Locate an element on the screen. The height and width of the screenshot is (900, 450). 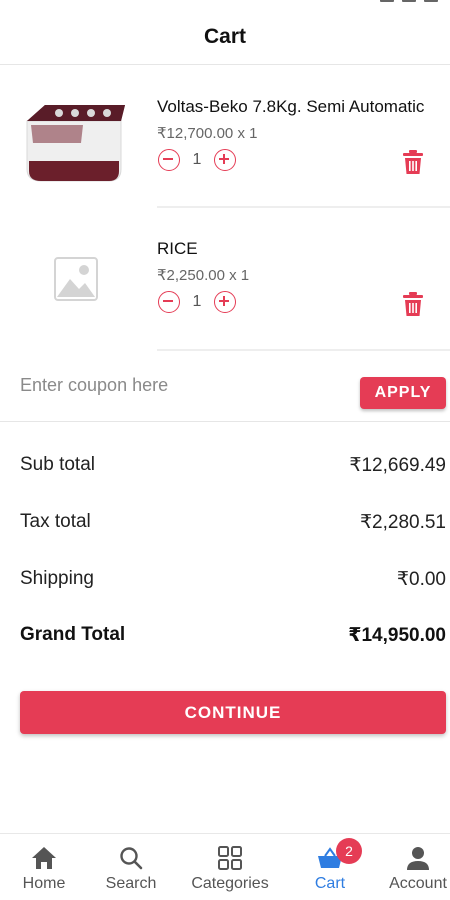
placeholder-image-icon is located at coordinates (76, 279).